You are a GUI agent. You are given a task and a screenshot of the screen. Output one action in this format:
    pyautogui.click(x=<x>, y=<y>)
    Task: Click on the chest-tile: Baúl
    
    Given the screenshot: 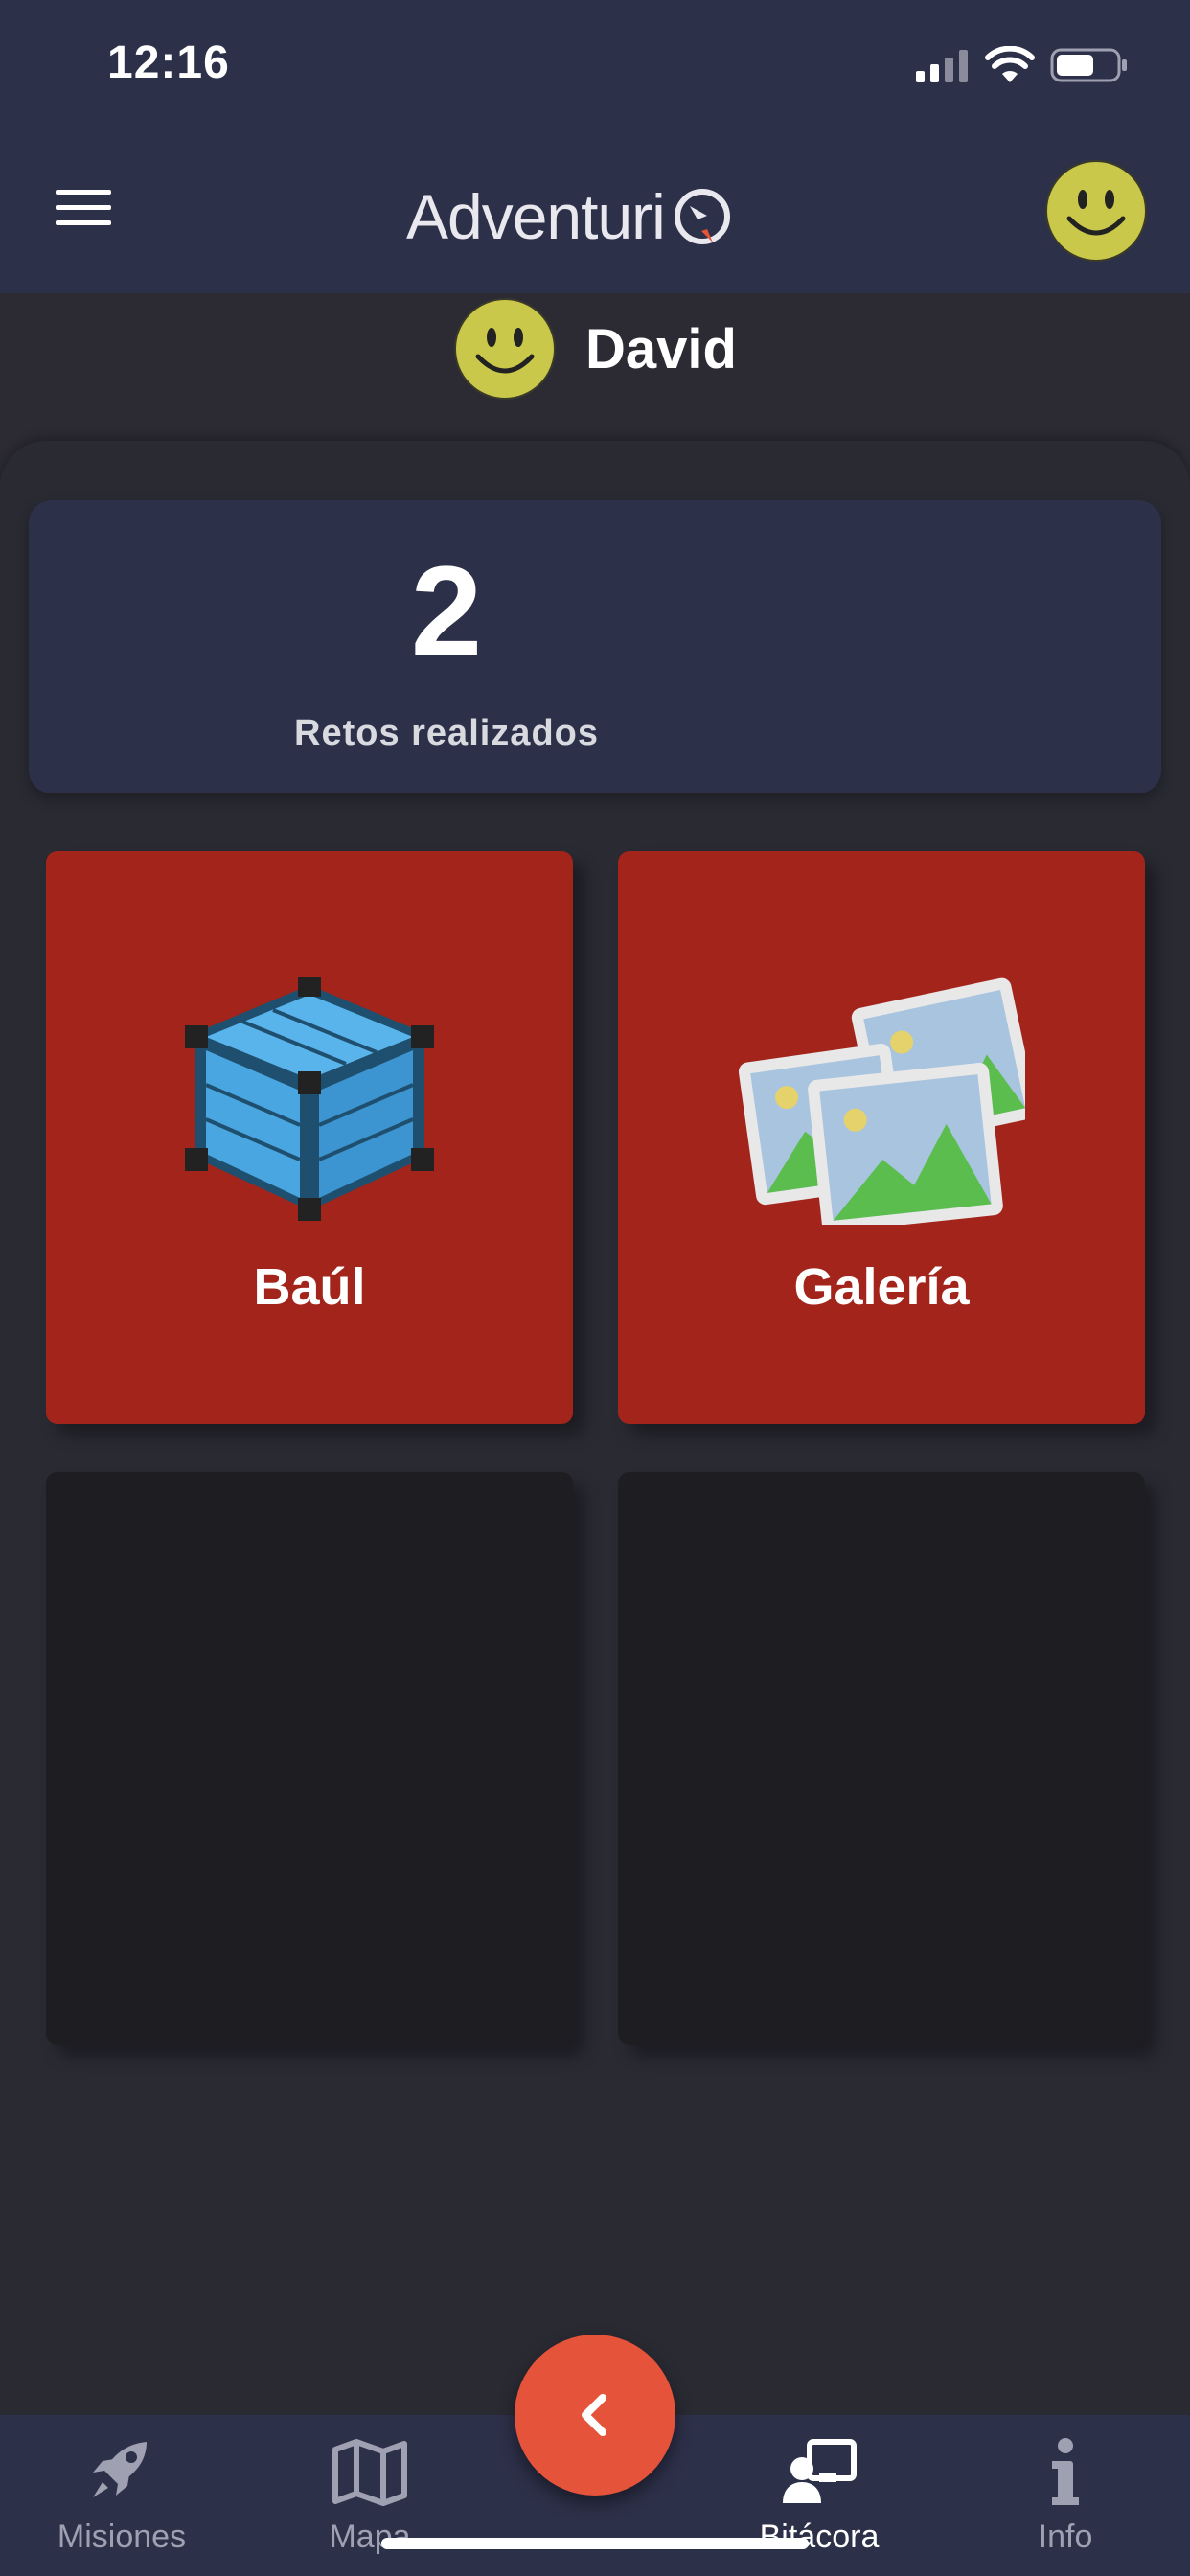 What is the action you would take?
    pyautogui.click(x=310, y=1137)
    